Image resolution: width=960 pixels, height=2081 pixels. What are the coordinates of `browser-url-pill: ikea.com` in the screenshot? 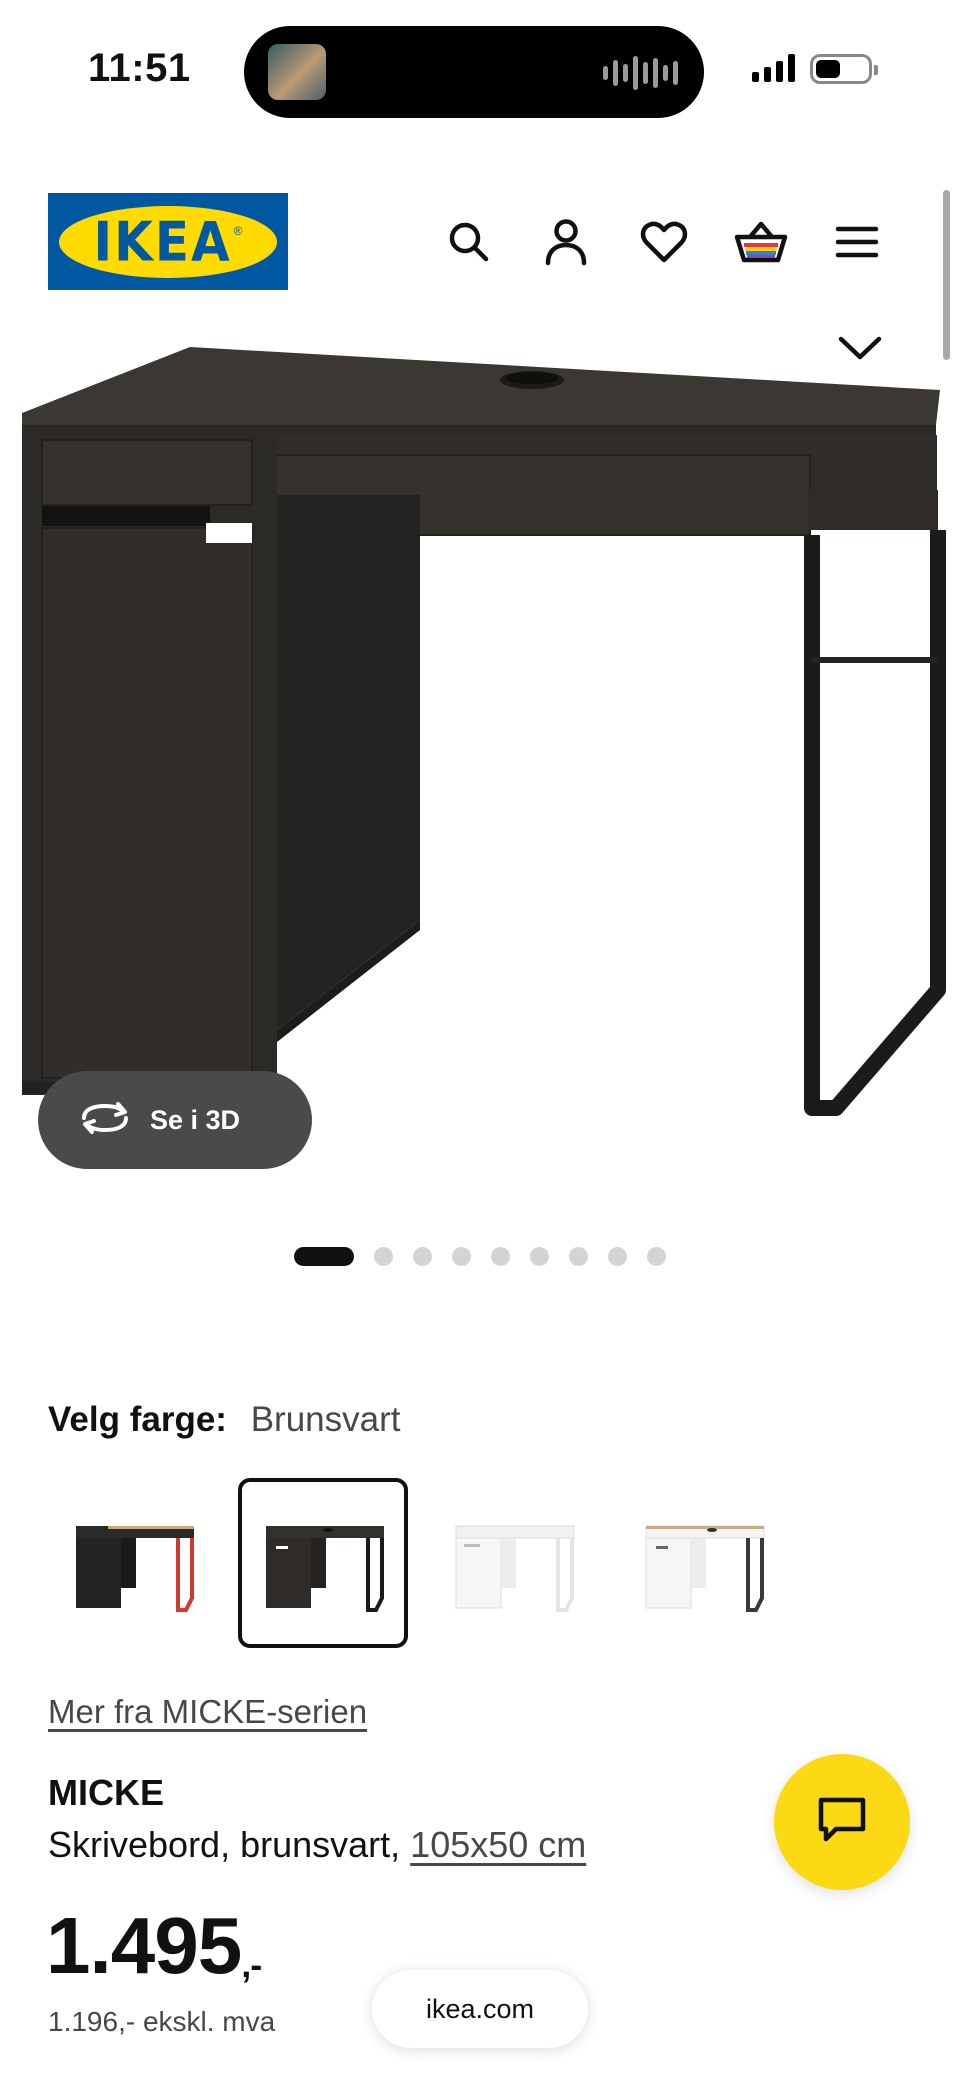 It's located at (480, 2009).